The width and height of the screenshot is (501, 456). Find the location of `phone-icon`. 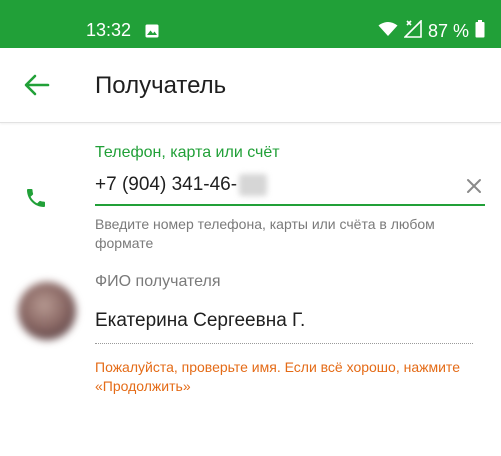

phone-icon is located at coordinates (36, 198).